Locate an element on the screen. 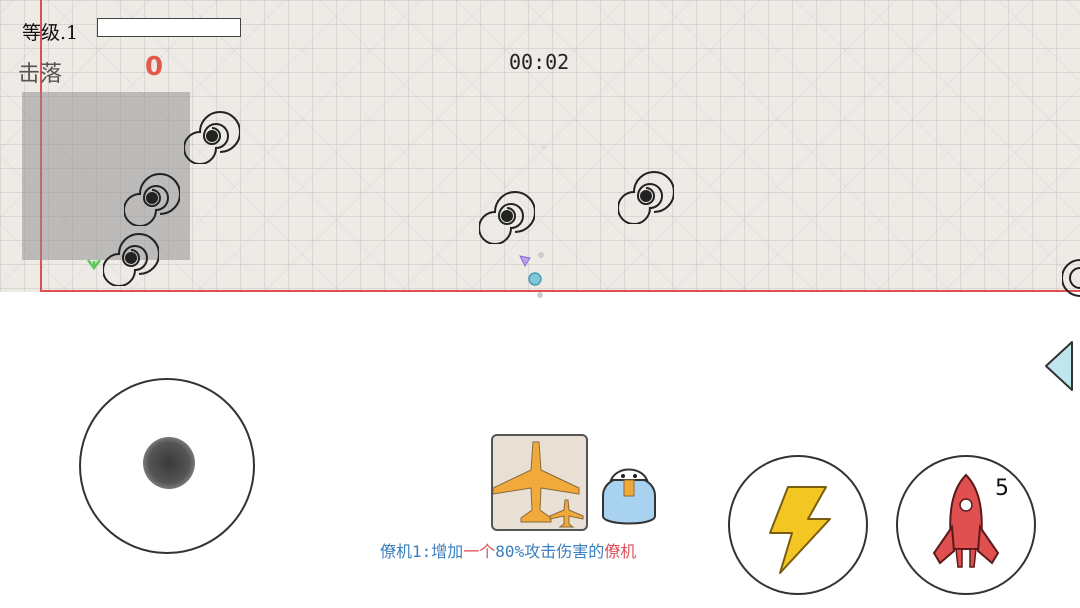  wingman-plane-icon is located at coordinates (538, 484).